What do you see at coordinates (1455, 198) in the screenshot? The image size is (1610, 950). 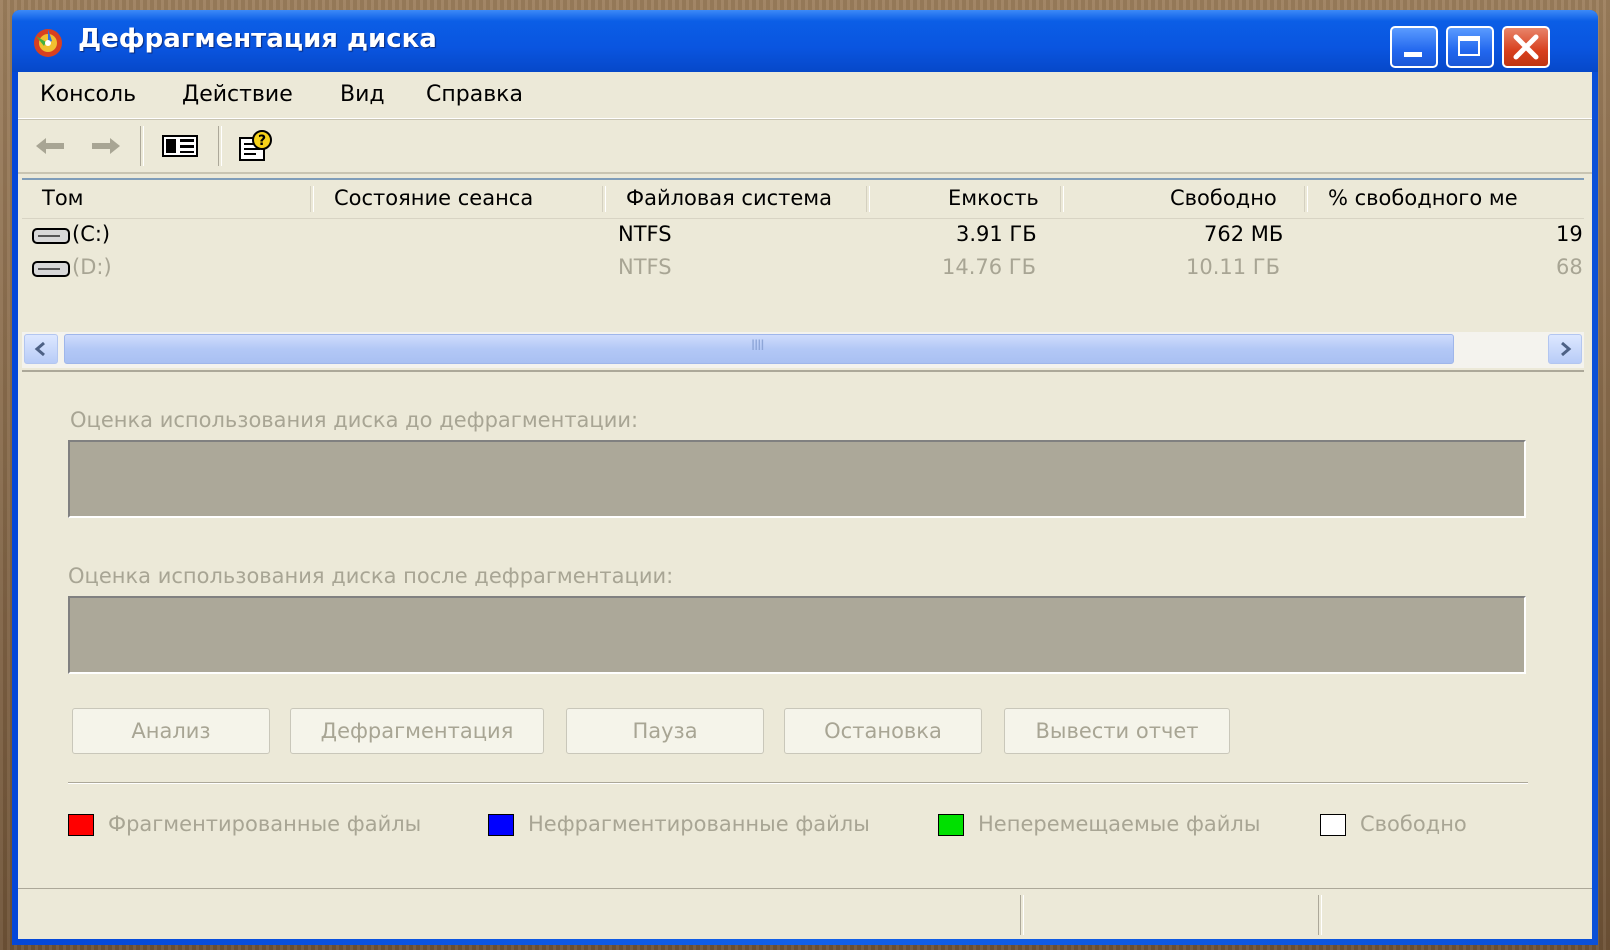 I see `column-header-percent-free: % свободного ме` at bounding box center [1455, 198].